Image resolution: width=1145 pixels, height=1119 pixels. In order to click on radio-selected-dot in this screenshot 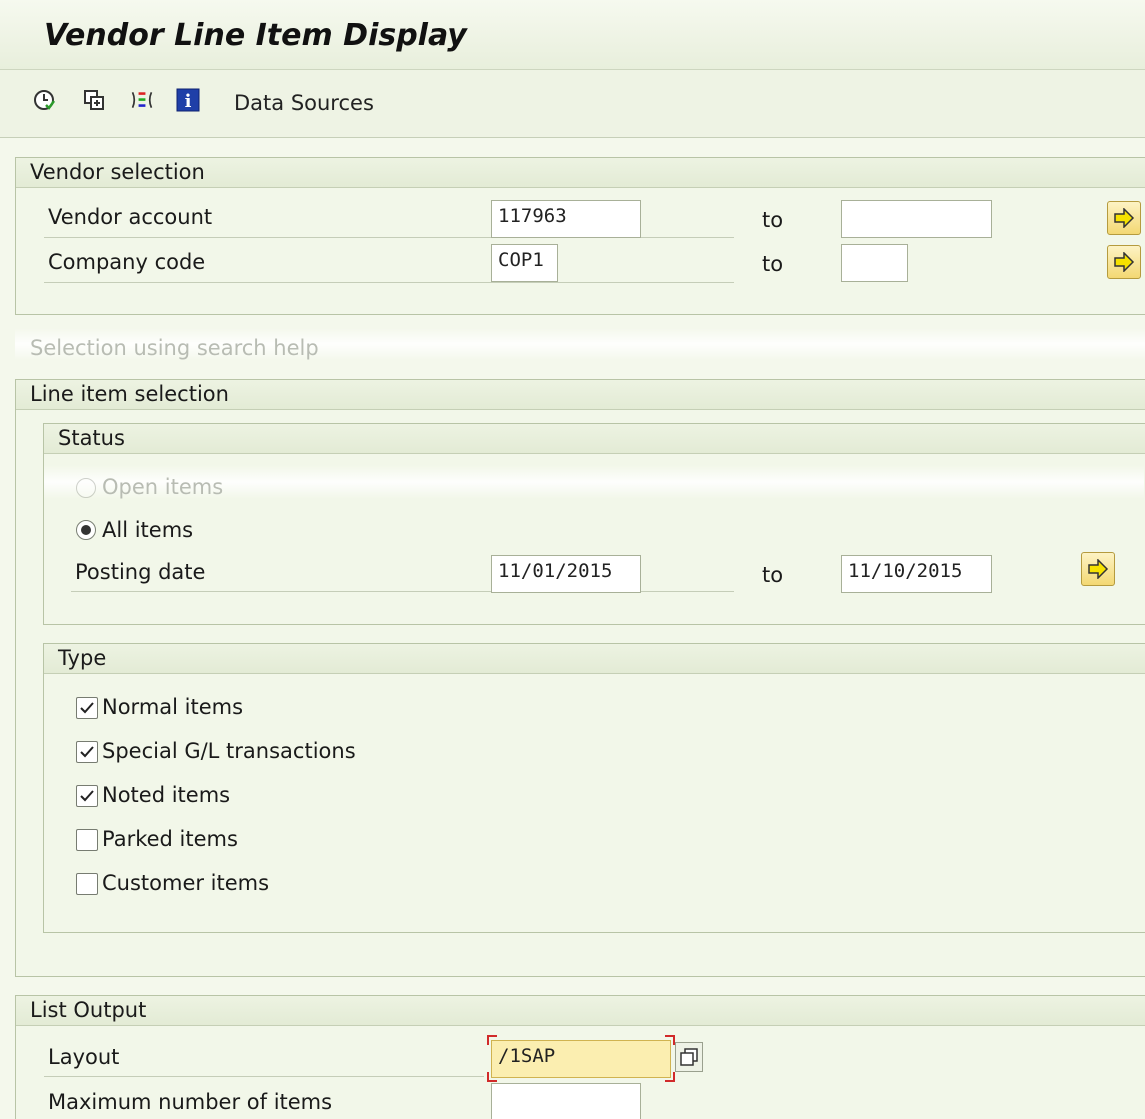, I will do `click(86, 530)`.